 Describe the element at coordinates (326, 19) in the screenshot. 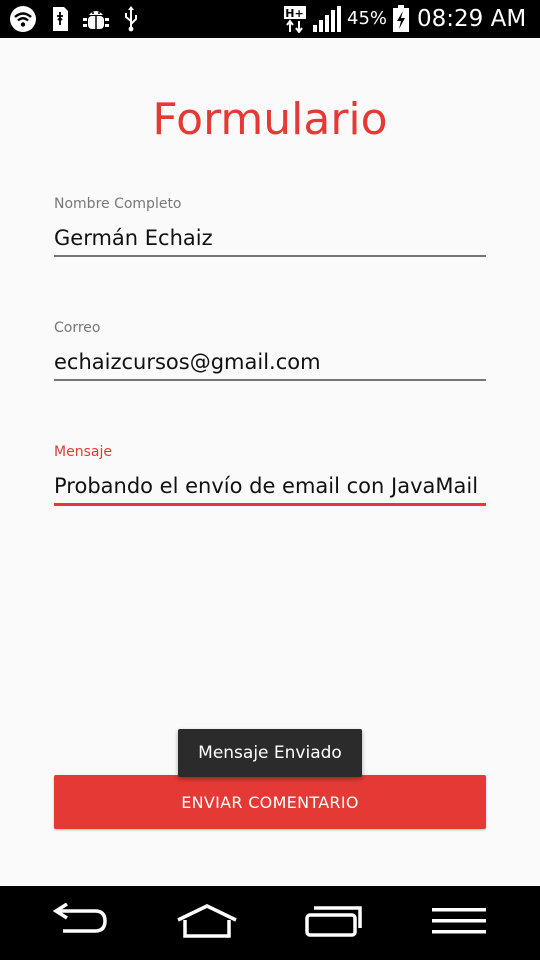

I see `signal-icon` at that location.